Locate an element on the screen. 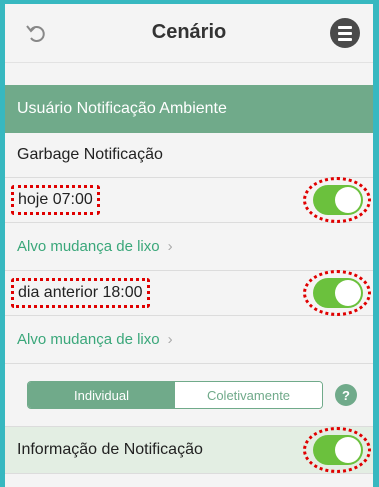 Image resolution: width=379 pixels, height=487 pixels. time-label-2: dia anterior 18:00 is located at coordinates (80, 293).